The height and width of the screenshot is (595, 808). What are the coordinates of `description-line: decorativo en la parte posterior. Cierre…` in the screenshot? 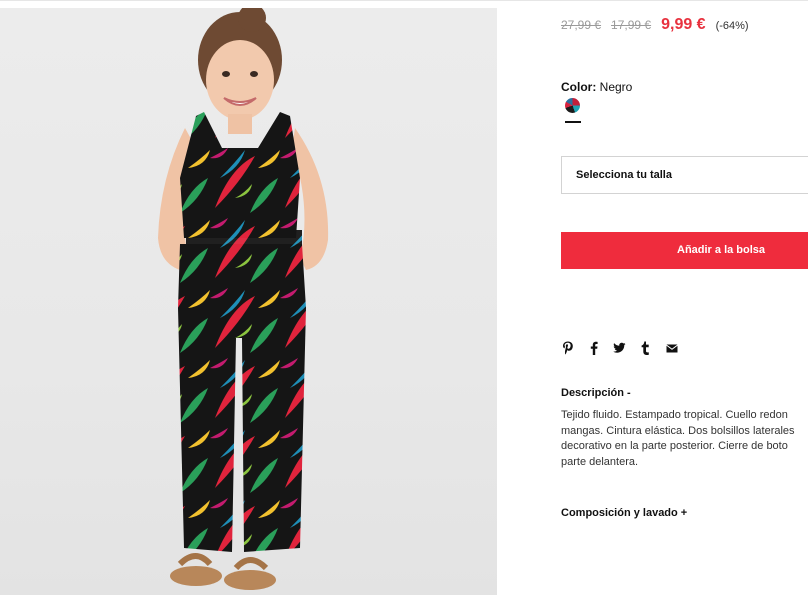 It's located at (674, 446).